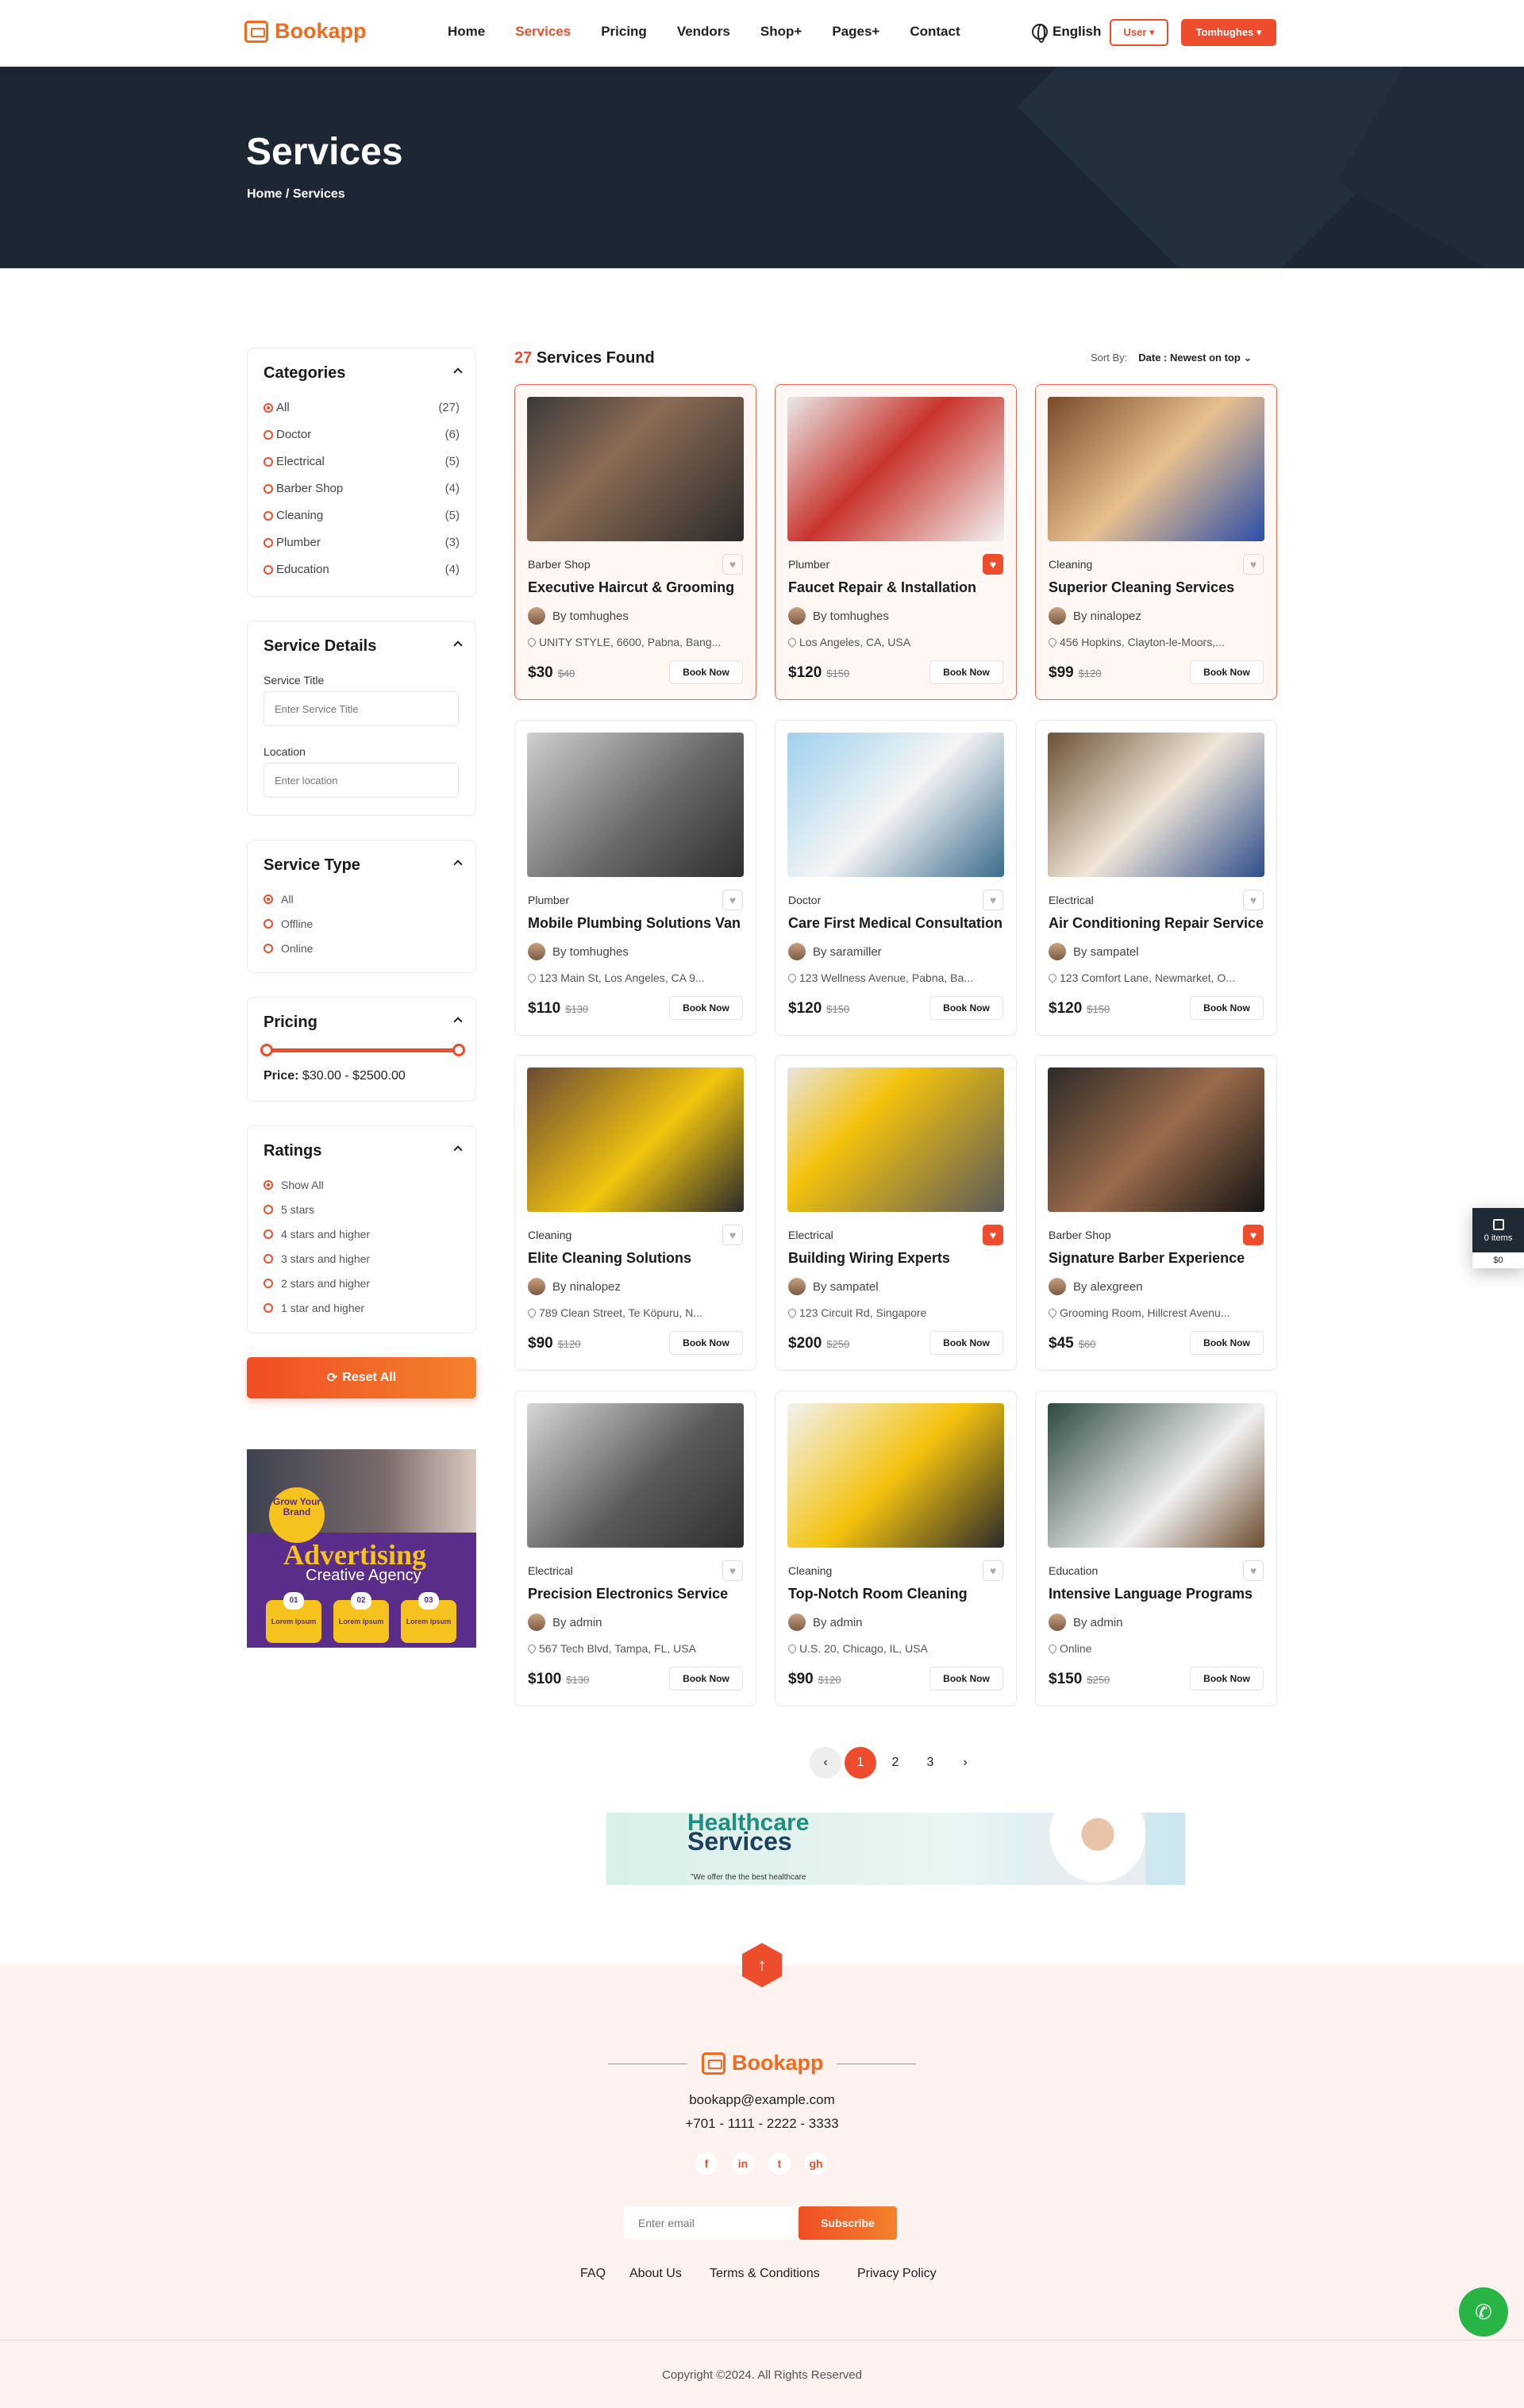  Describe the element at coordinates (289, 1209) in the screenshot. I see `rating-option: 5 stars` at that location.